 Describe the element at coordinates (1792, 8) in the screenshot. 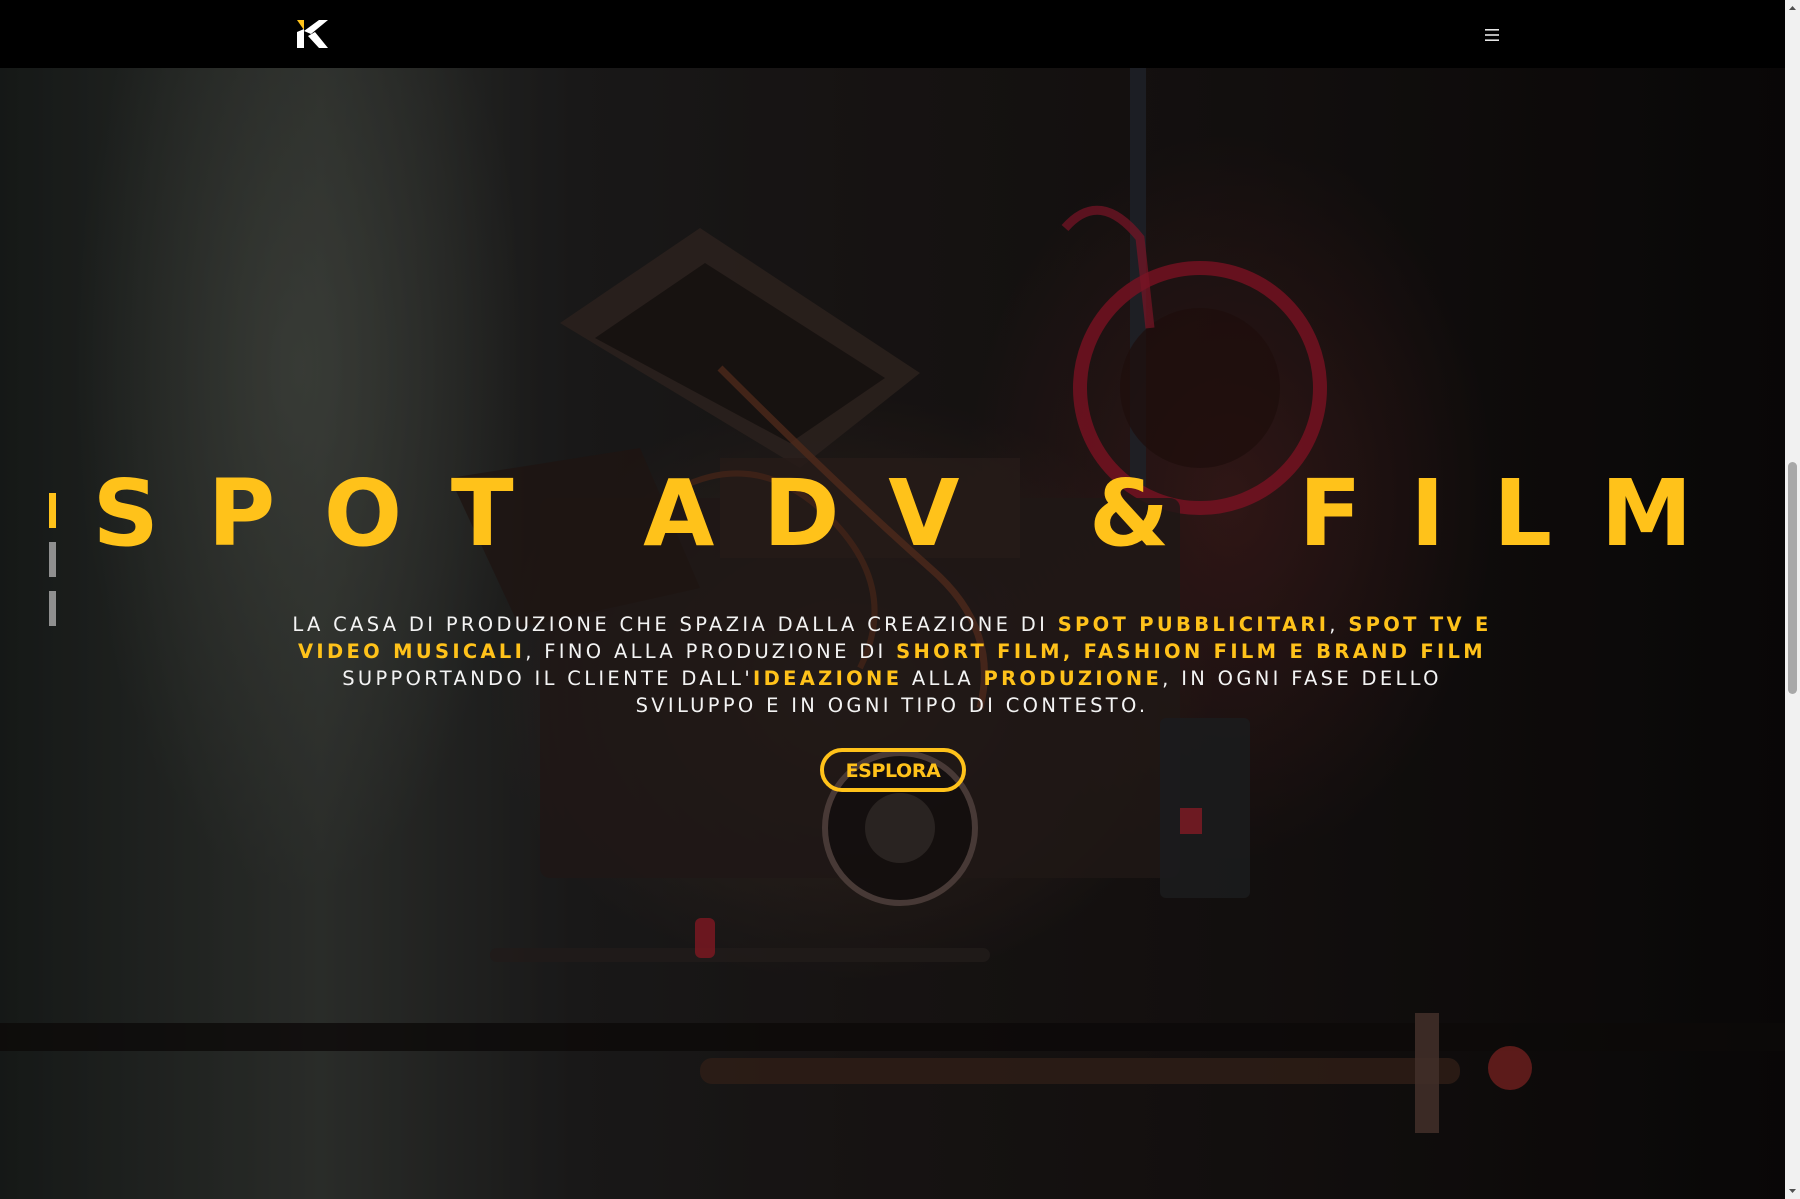

I see `scroll-up-arrow-icon` at that location.